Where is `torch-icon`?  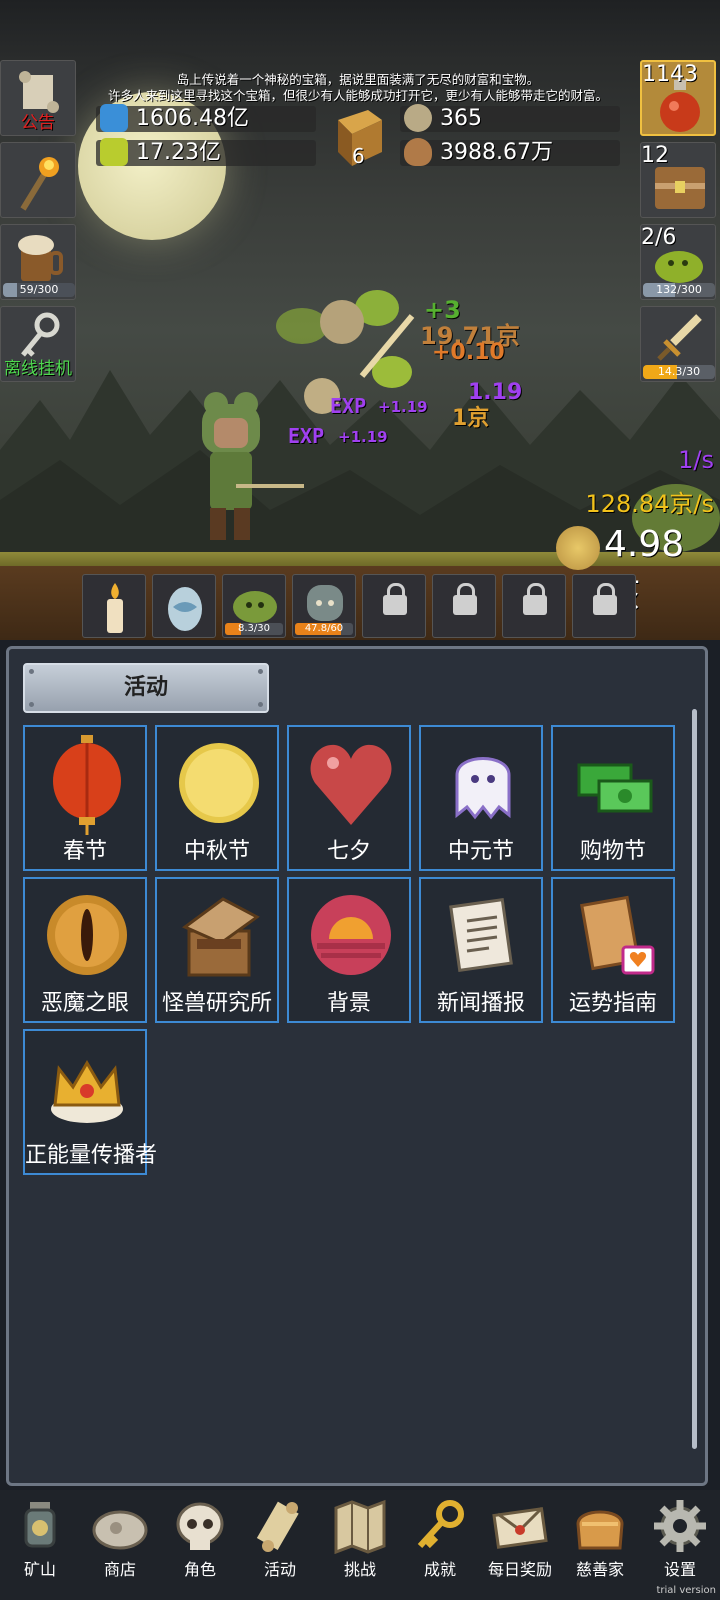
torch-icon is located at coordinates (39, 184).